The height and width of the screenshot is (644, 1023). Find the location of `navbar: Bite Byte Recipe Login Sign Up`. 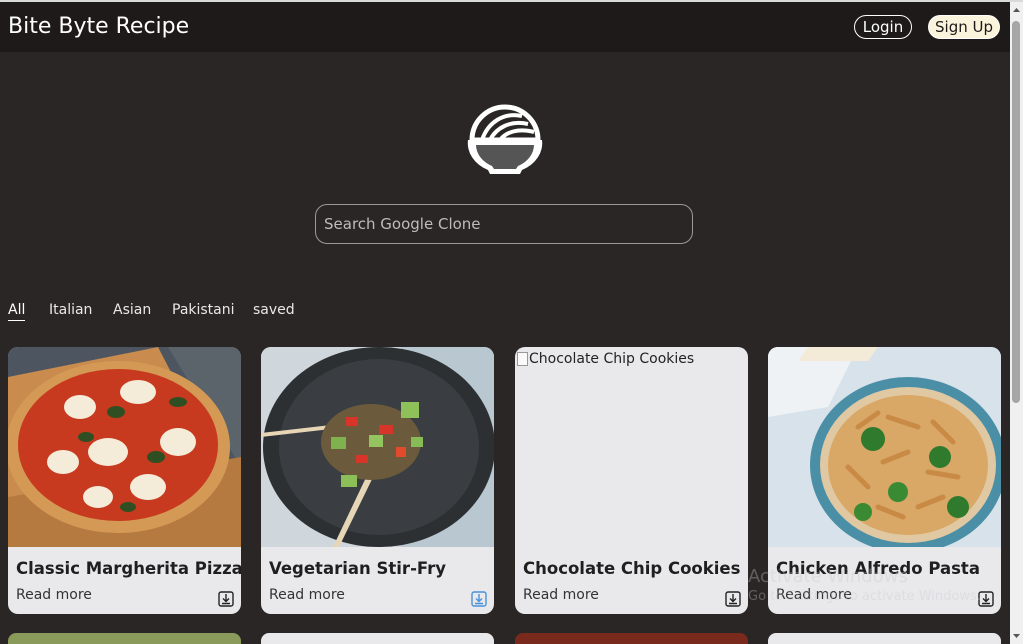

navbar: Bite Byte Recipe Login Sign Up is located at coordinates (505, 27).